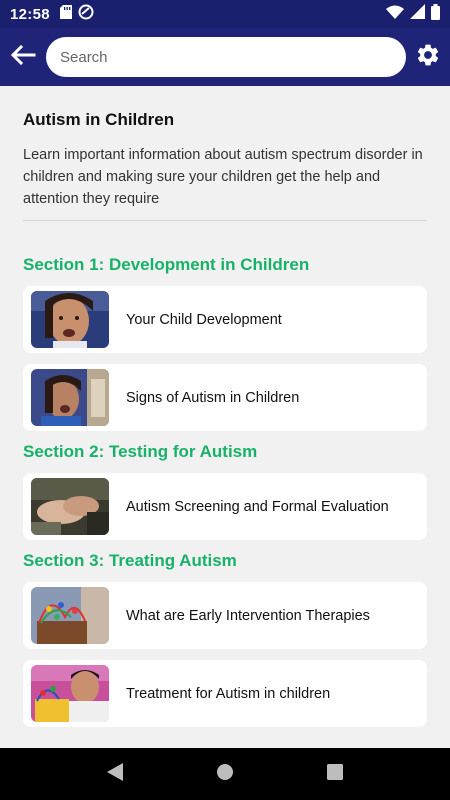 The image size is (450, 800). I want to click on battery-icon, so click(435, 14).